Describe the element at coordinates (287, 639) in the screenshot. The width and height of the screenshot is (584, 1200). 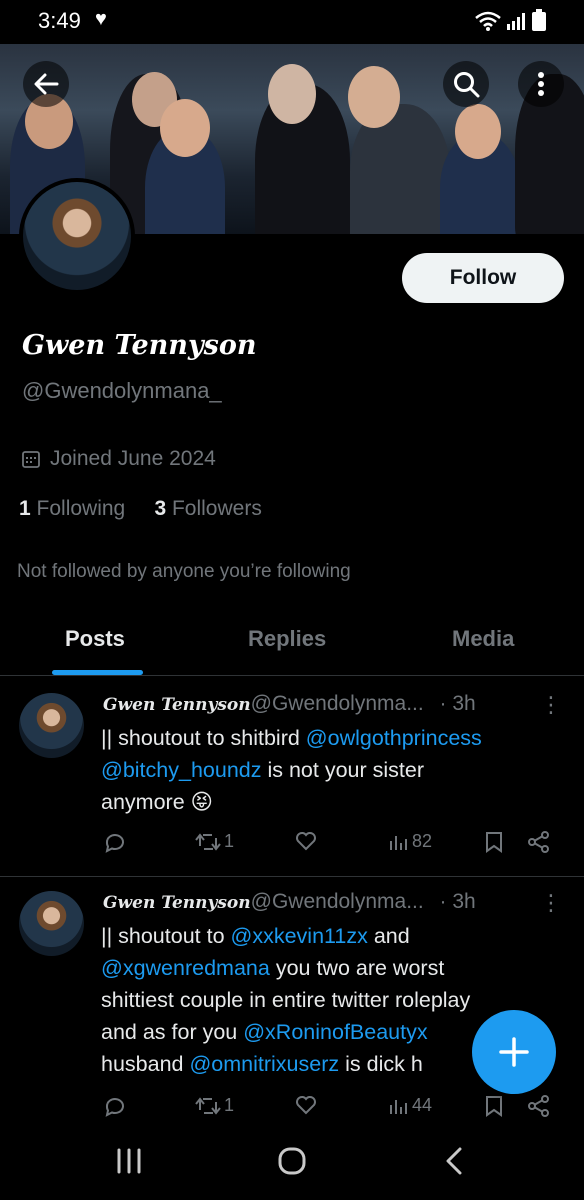
I see `tab-replies: Replies` at that location.